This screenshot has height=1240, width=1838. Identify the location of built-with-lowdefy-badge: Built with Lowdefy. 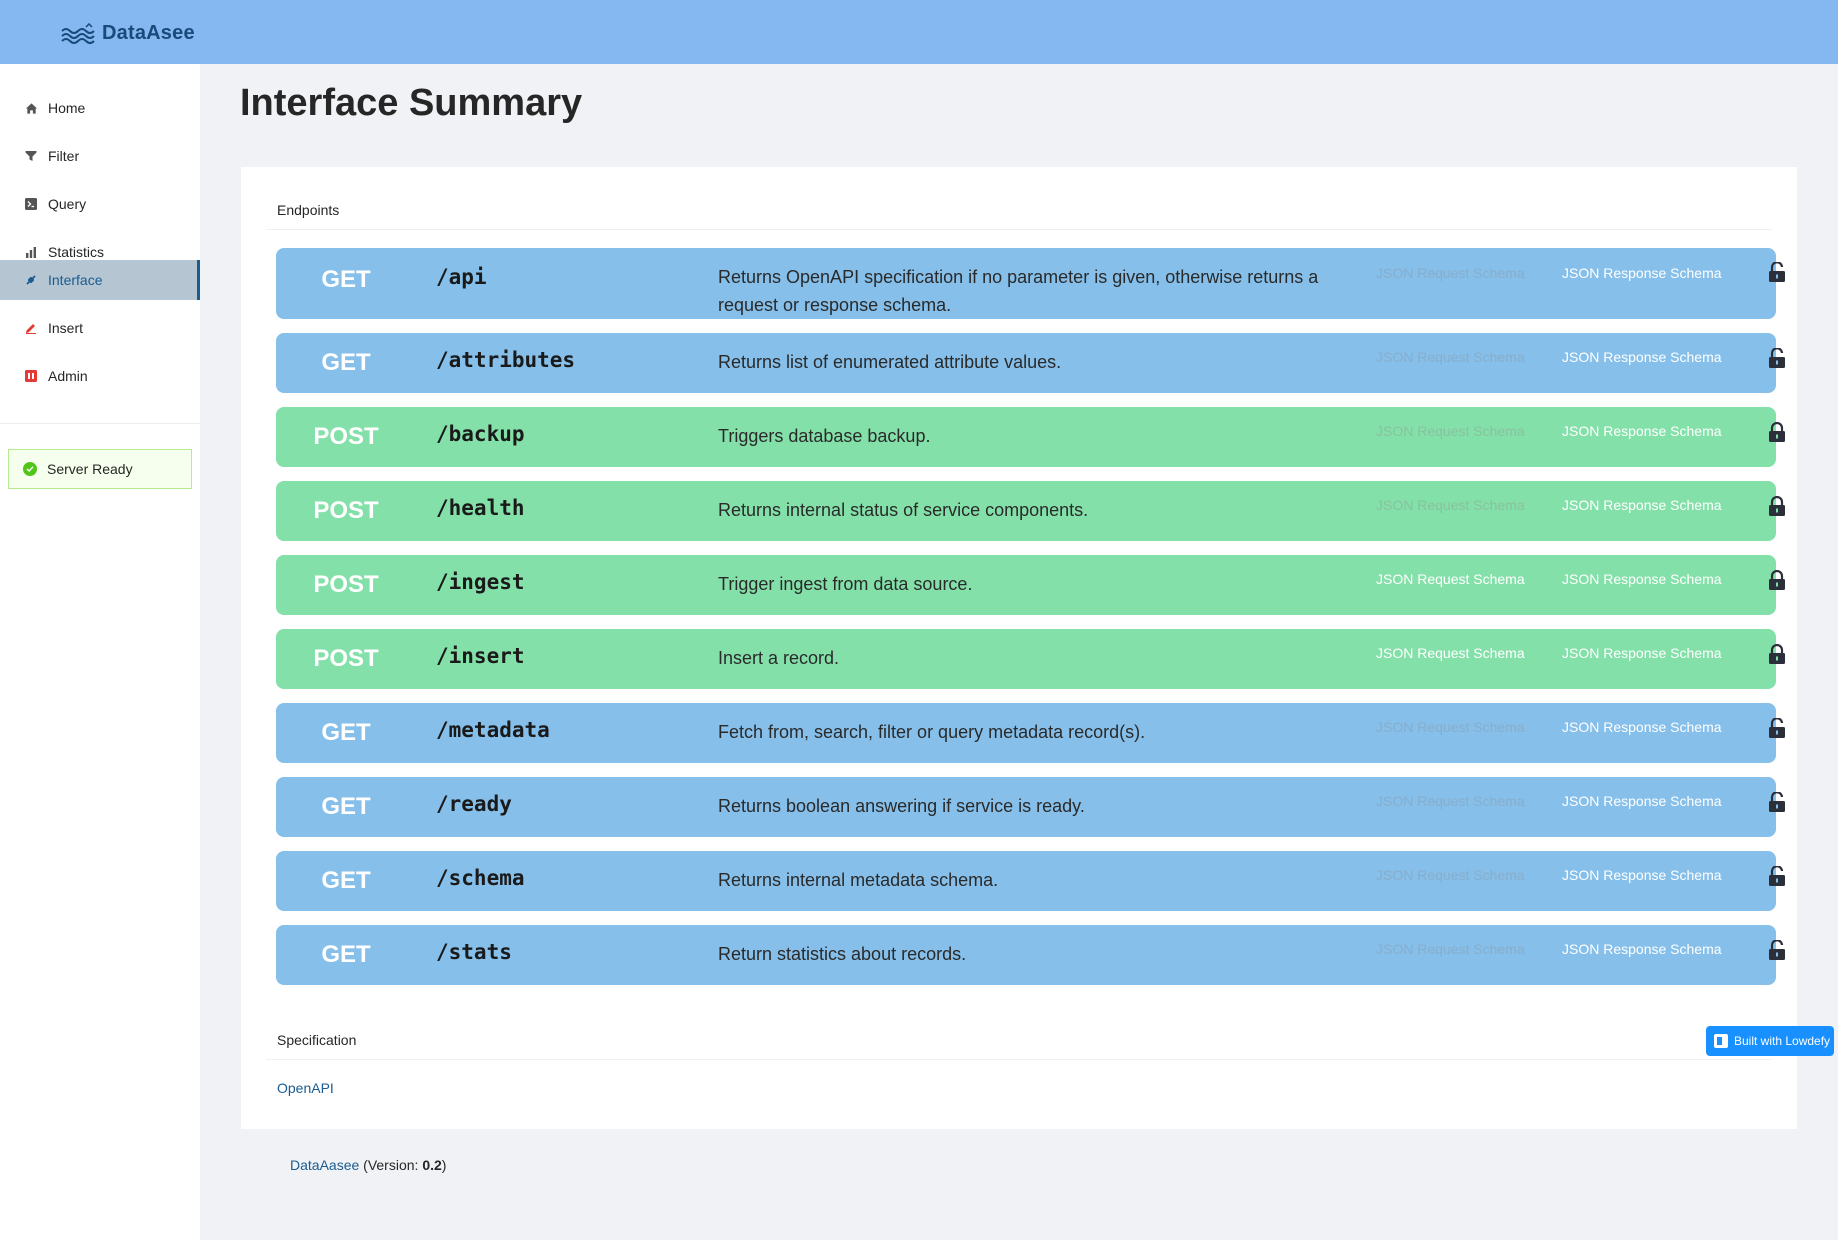
(1770, 1041).